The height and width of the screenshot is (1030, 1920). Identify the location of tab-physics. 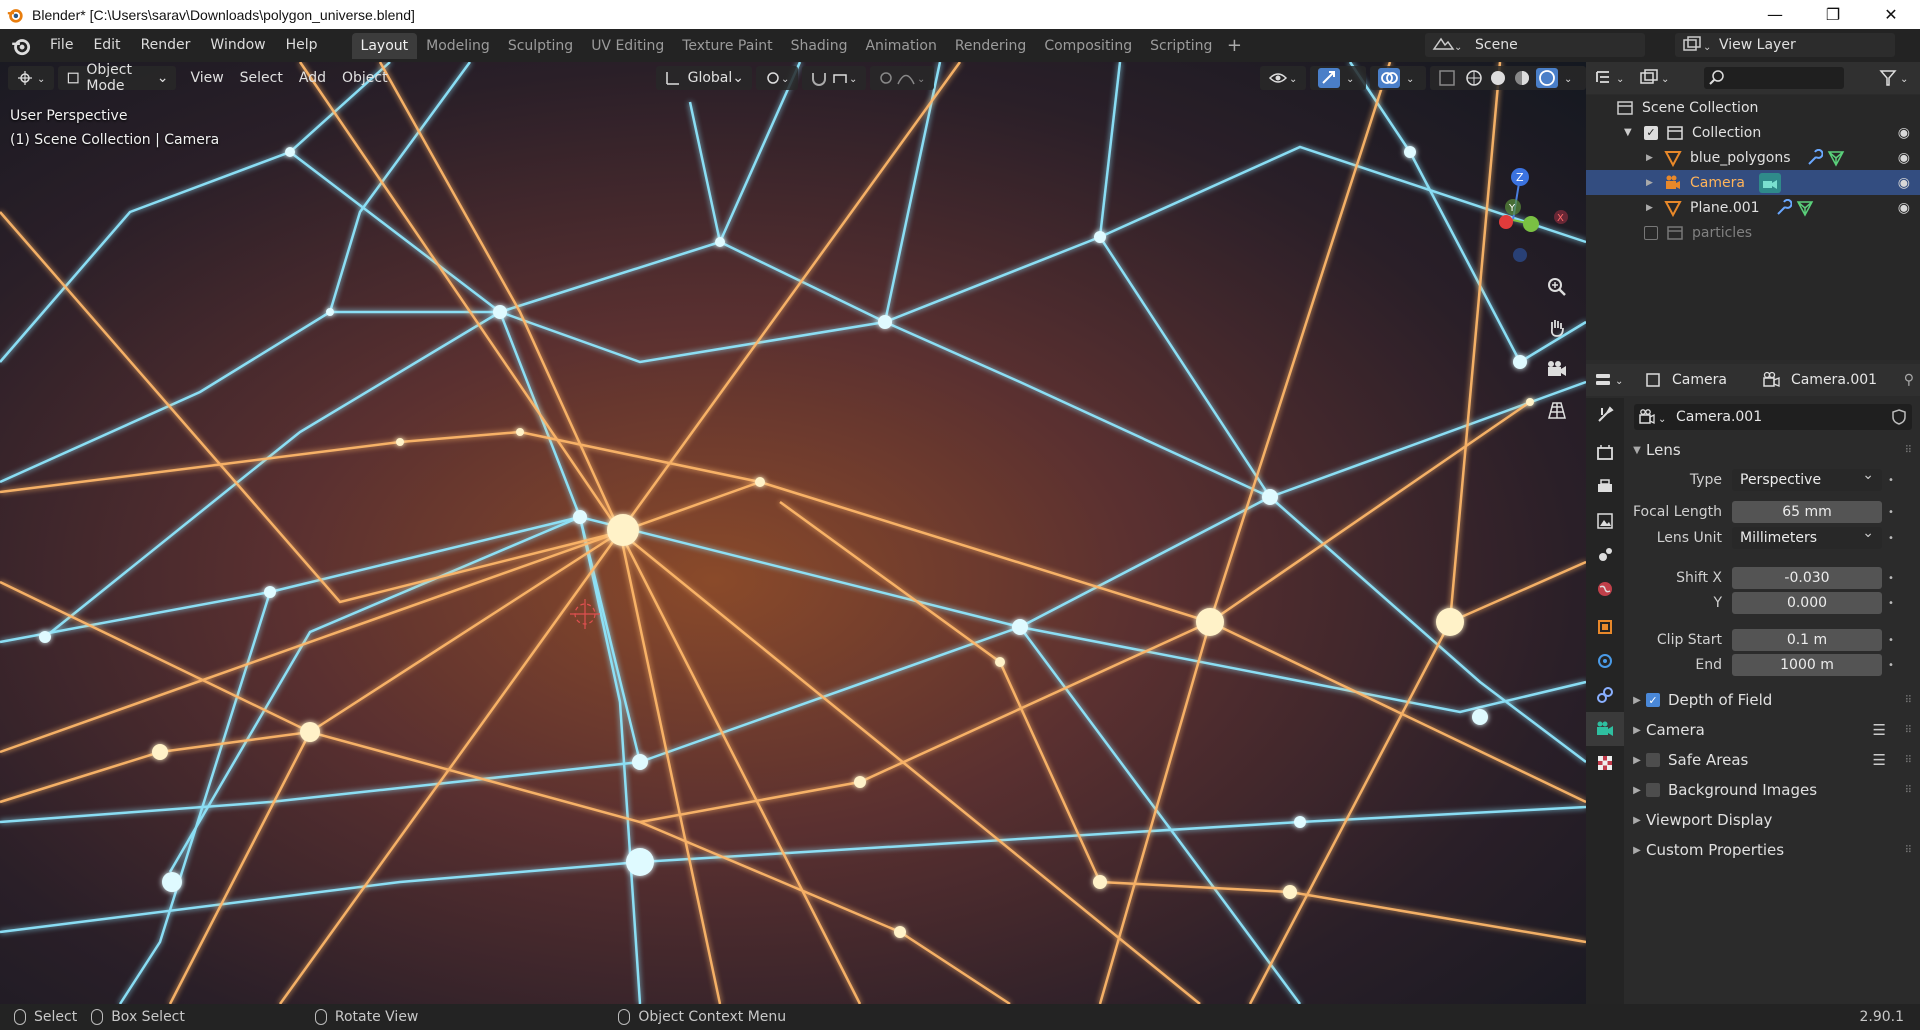
(1605, 661).